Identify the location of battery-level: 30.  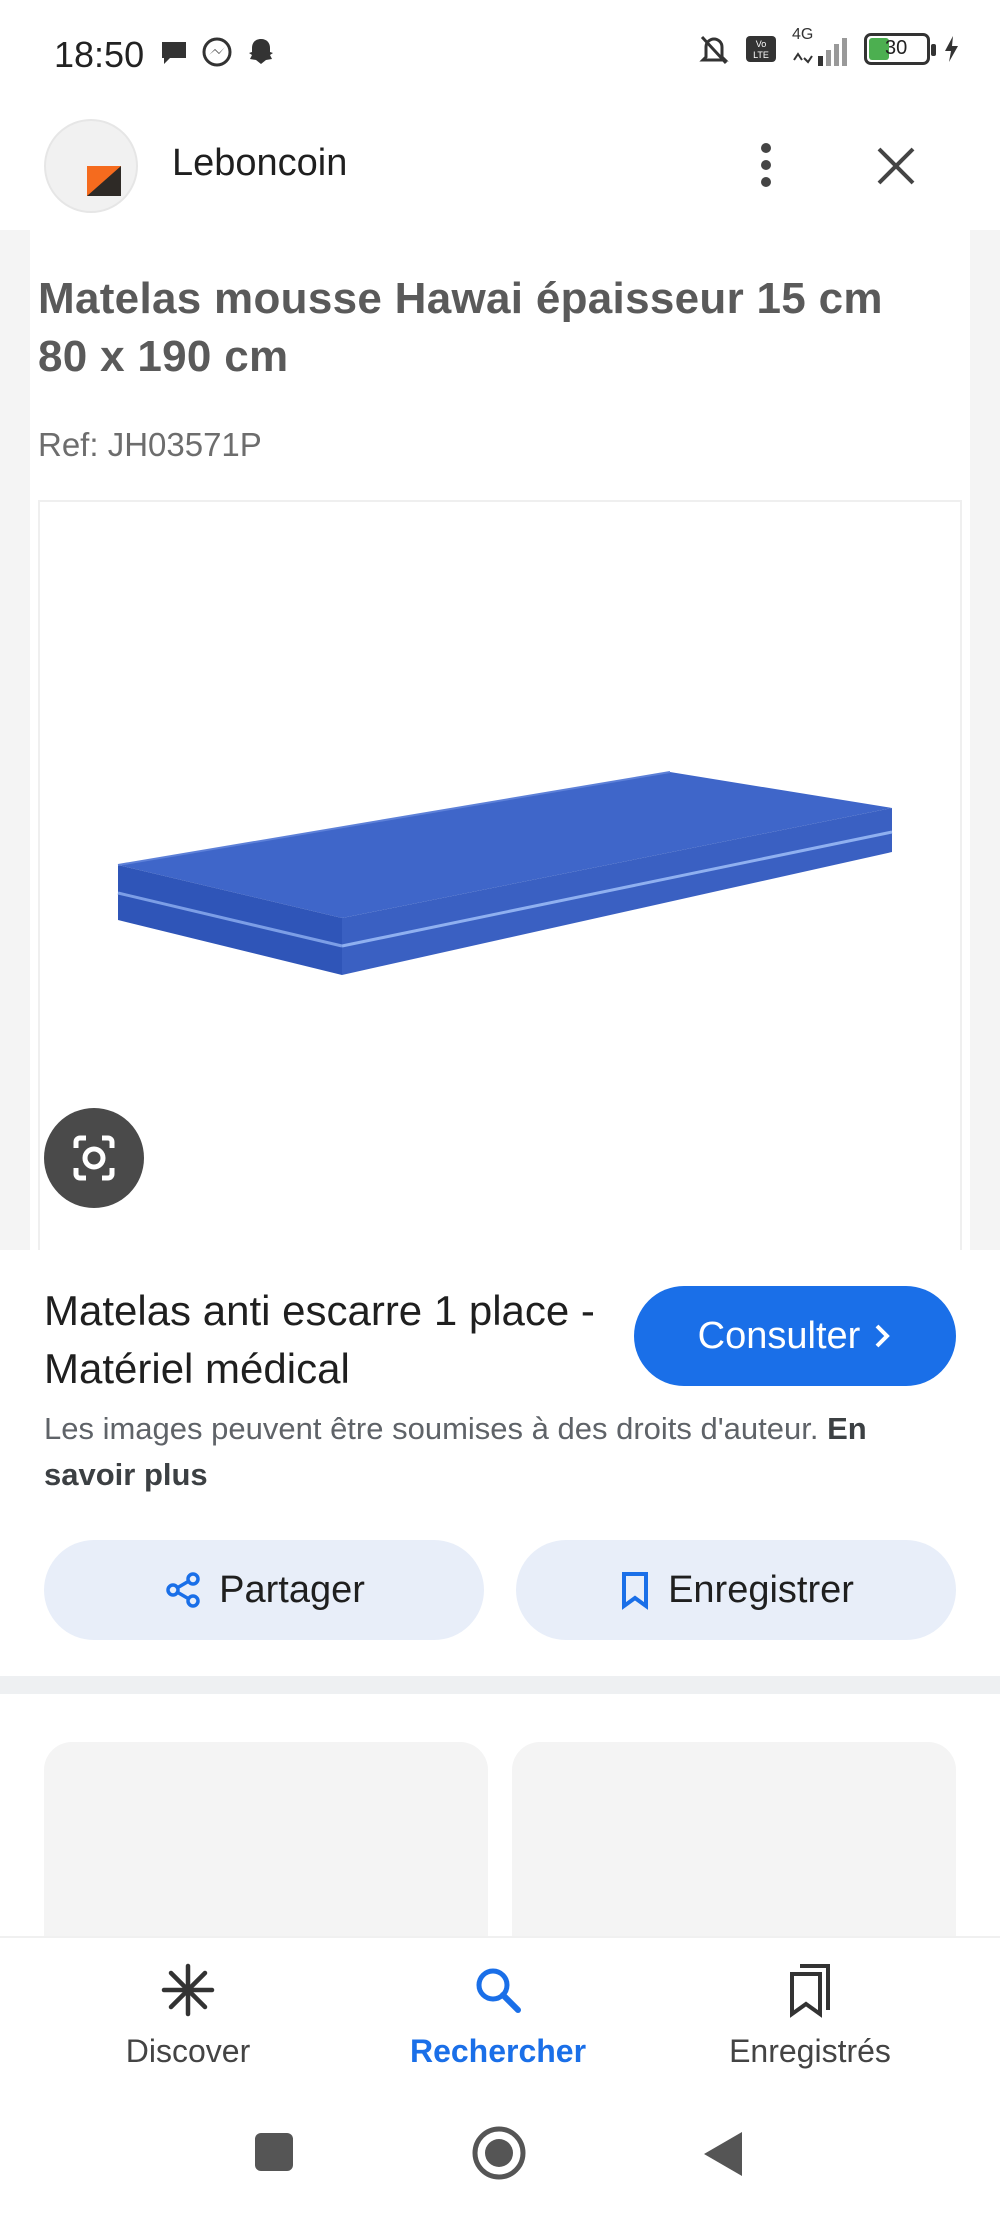
(896, 48).